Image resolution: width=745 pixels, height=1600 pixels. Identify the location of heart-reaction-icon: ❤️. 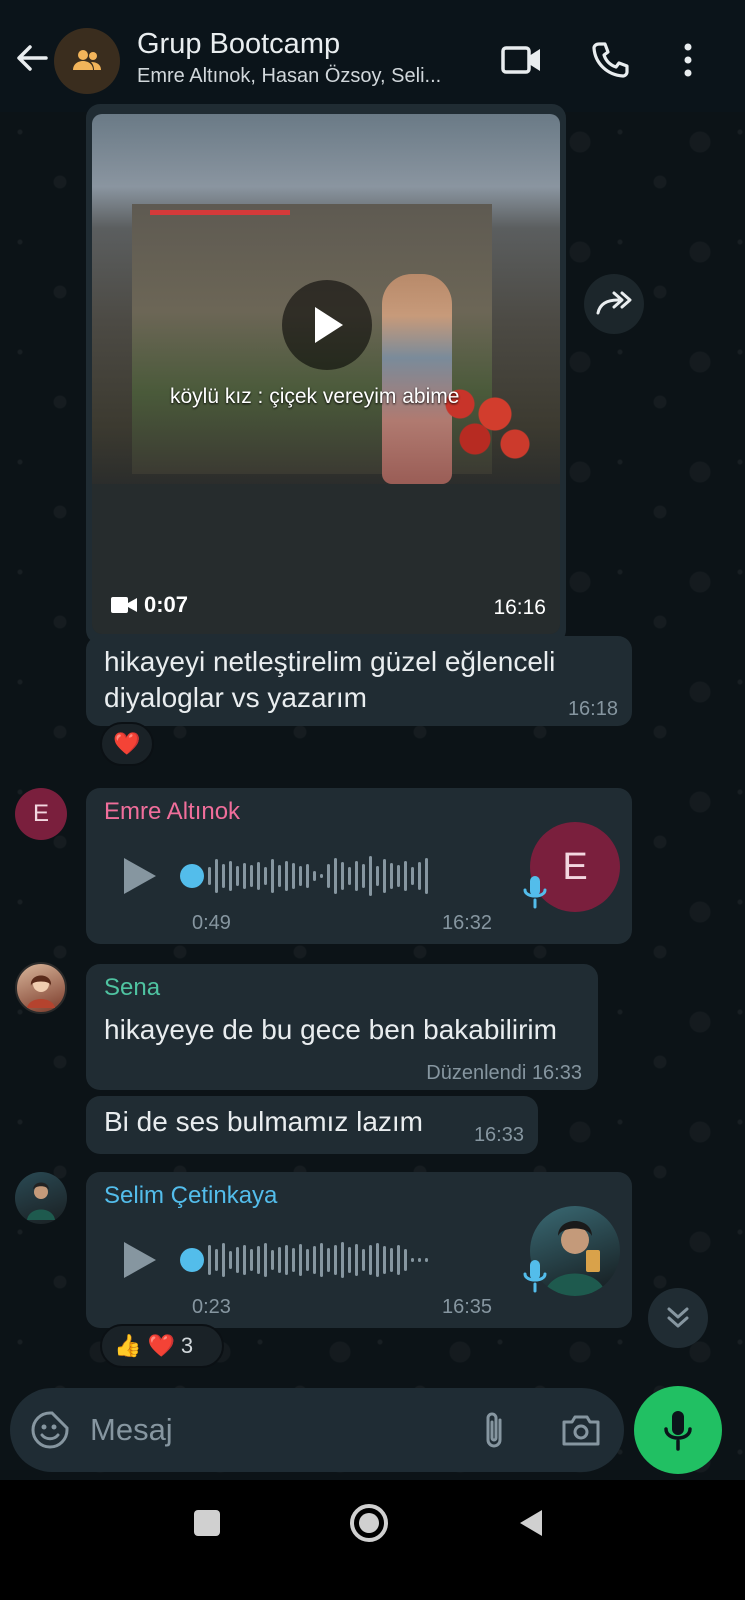
(127, 743).